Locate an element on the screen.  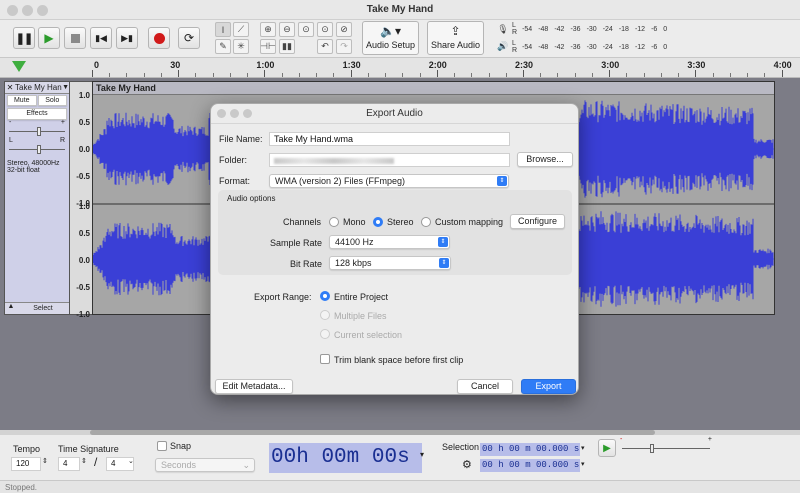
selection-end-field: 00 h 00 m 00.000 s is located at coordinates (530, 465).